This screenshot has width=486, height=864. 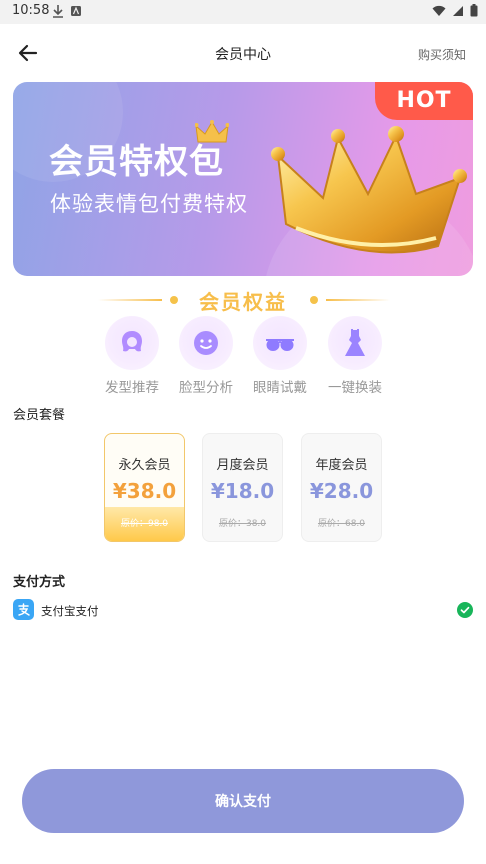 I want to click on plan-original-price: 原价：38.0, so click(x=242, y=524).